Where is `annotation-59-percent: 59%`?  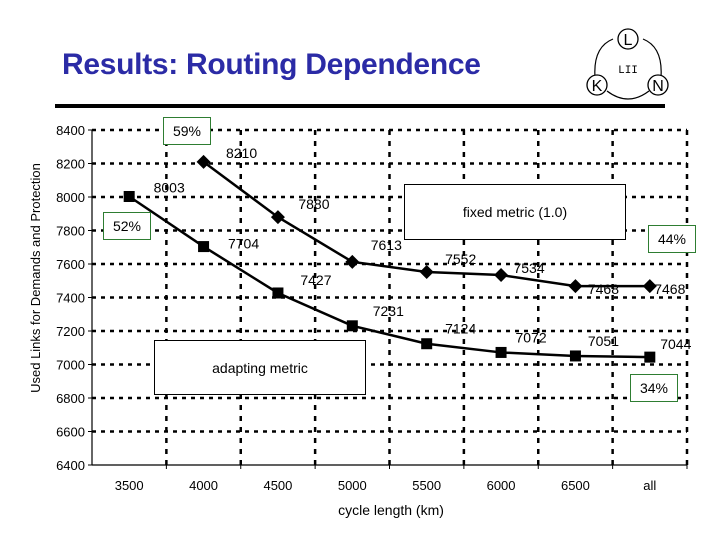
annotation-59-percent: 59% is located at coordinates (187, 131).